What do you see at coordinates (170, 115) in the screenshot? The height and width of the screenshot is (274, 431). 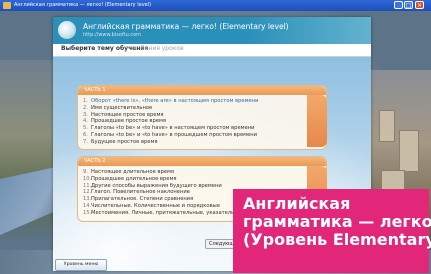 I see `lesson-item: 3. Настоящее простое время` at bounding box center [170, 115].